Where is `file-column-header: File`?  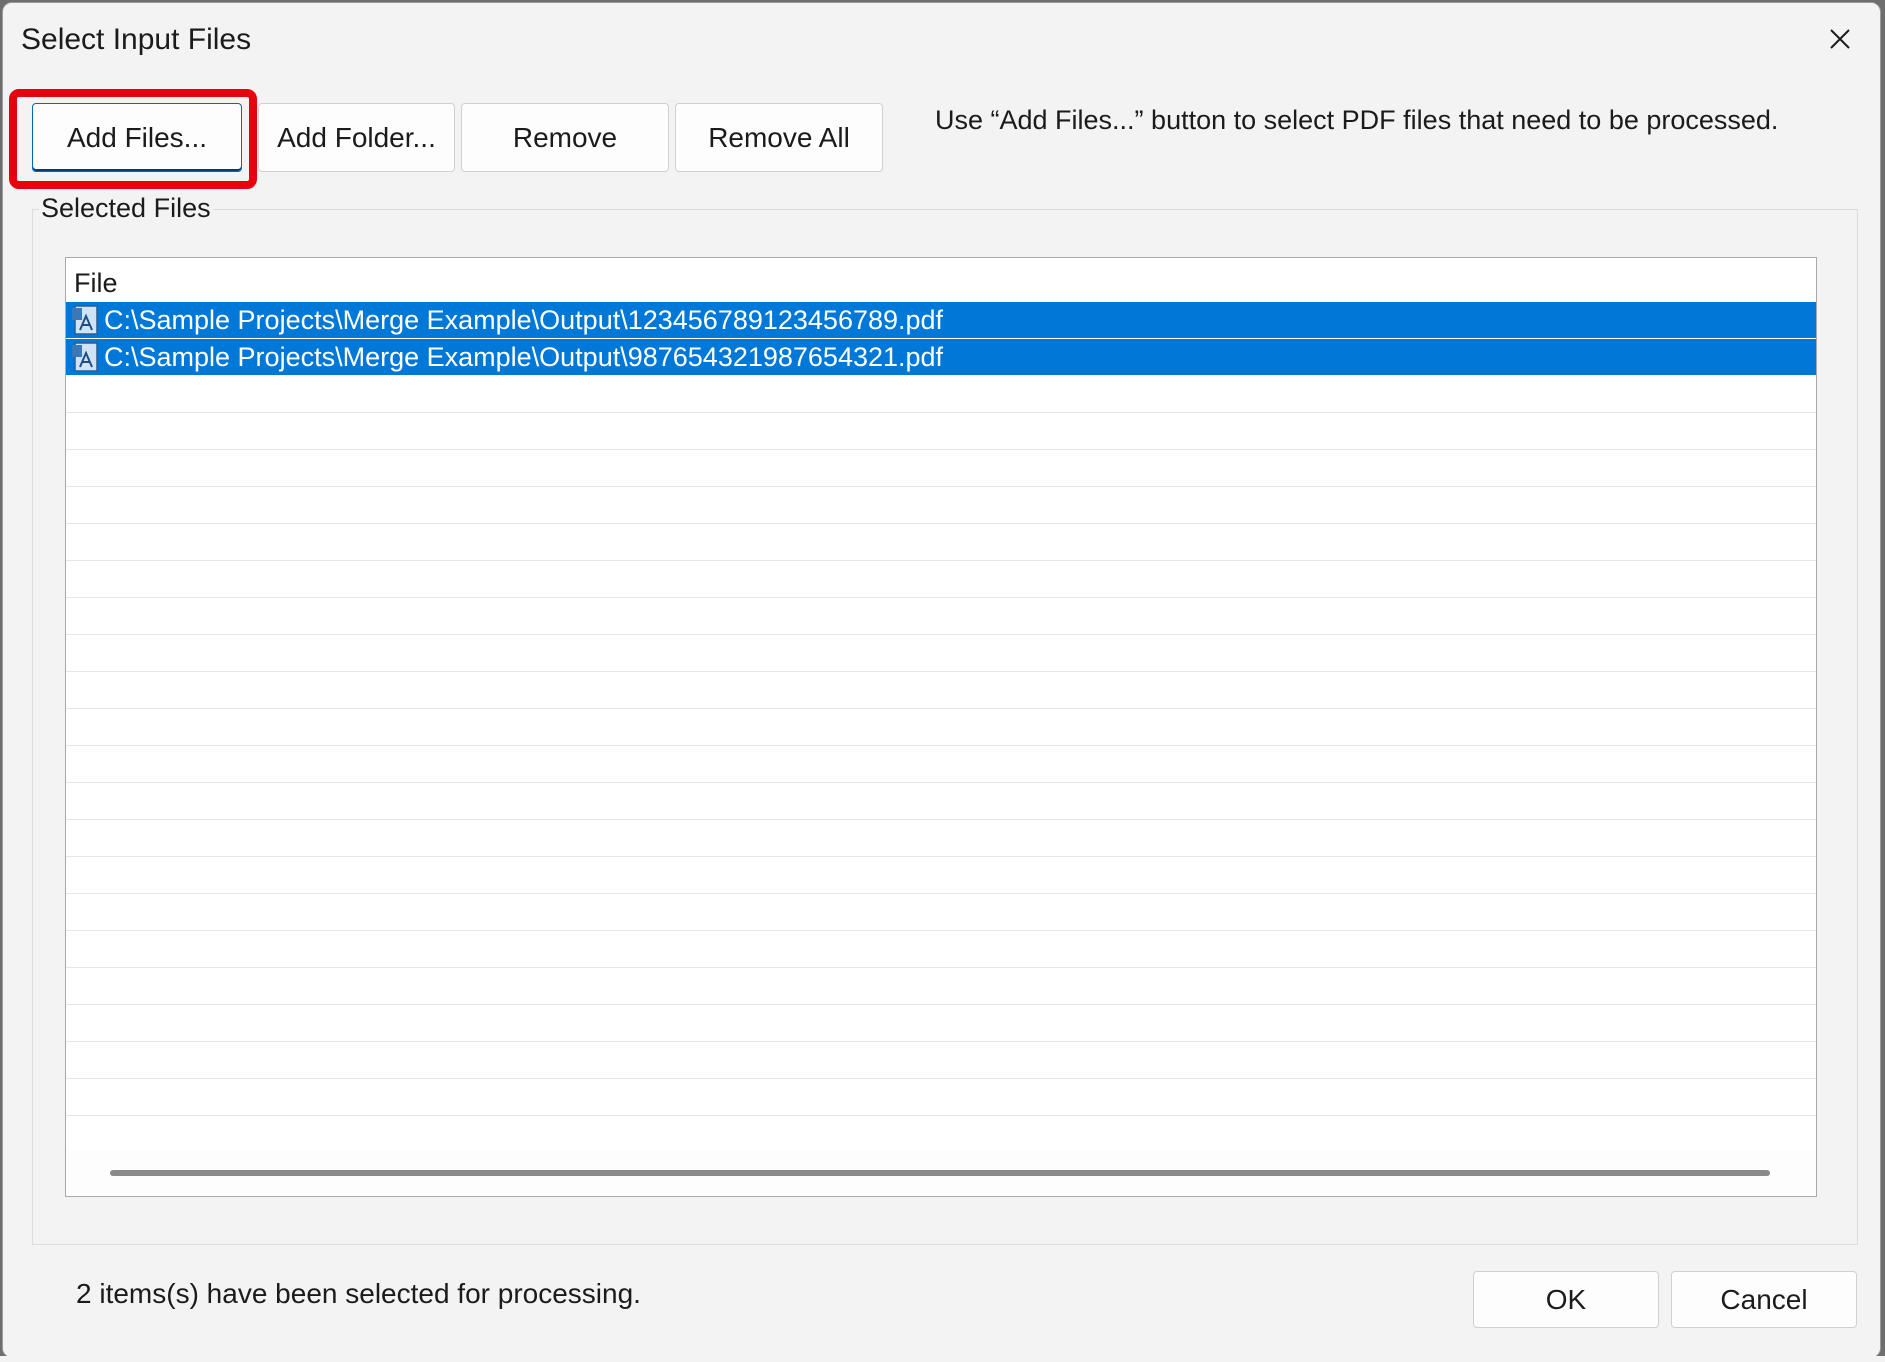
file-column-header: File is located at coordinates (941, 280).